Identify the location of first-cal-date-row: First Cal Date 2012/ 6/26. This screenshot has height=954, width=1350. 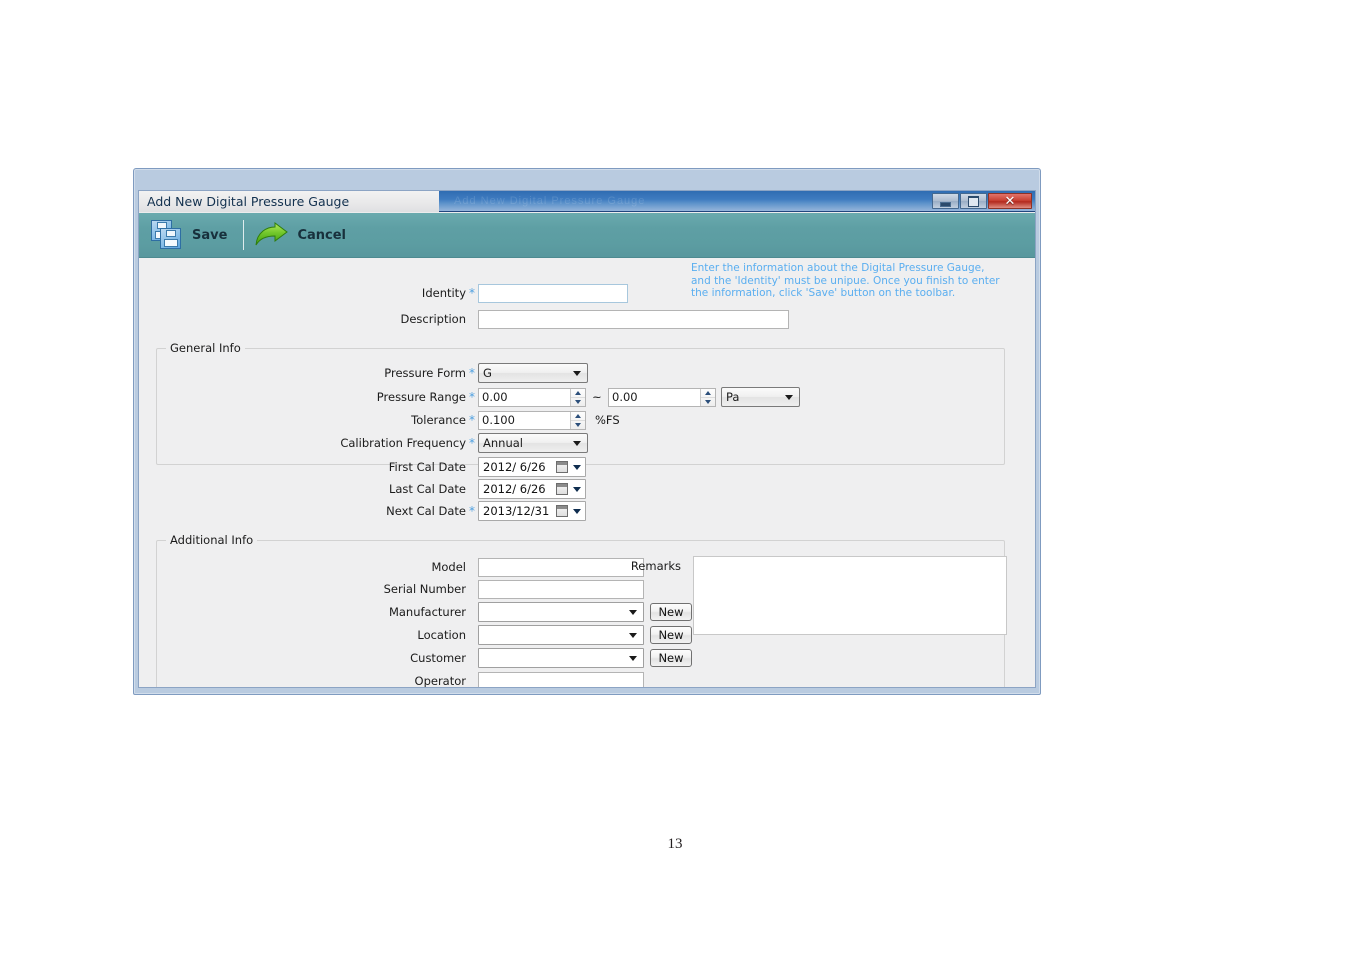
(441, 467).